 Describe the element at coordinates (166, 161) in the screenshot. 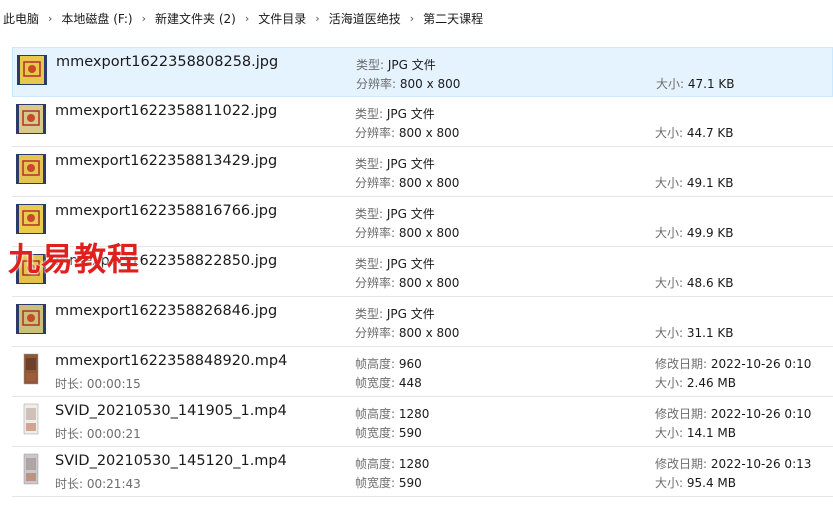

I see `file-name: mmexport1622358813429.jpg` at that location.